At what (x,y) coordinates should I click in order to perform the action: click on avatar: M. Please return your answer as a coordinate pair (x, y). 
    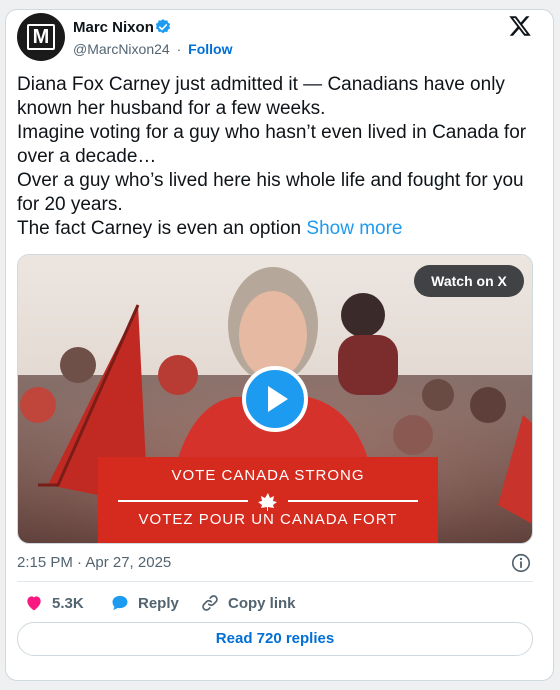
    Looking at the image, I should click on (41, 37).